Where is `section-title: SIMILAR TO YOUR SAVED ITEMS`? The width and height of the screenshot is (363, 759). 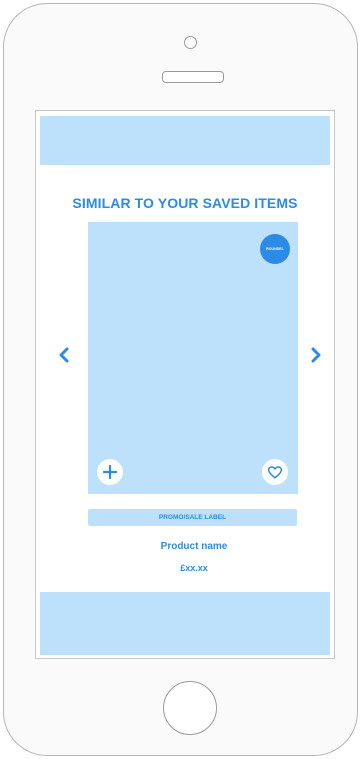
section-title: SIMILAR TO YOUR SAVED ITEMS is located at coordinates (185, 203).